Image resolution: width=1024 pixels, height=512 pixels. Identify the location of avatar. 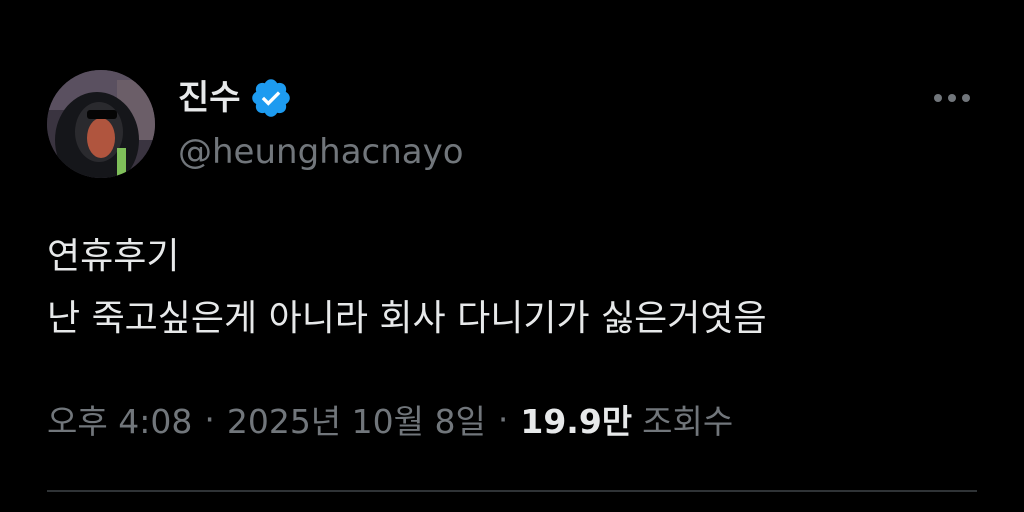
(101, 124).